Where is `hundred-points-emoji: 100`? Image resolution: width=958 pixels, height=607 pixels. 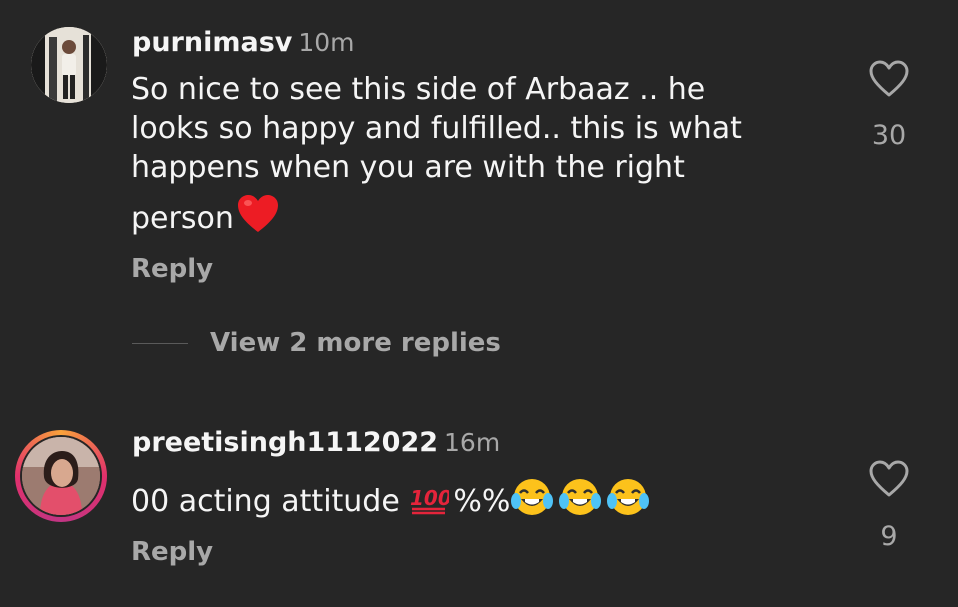 hundred-points-emoji: 100 is located at coordinates (429, 500).